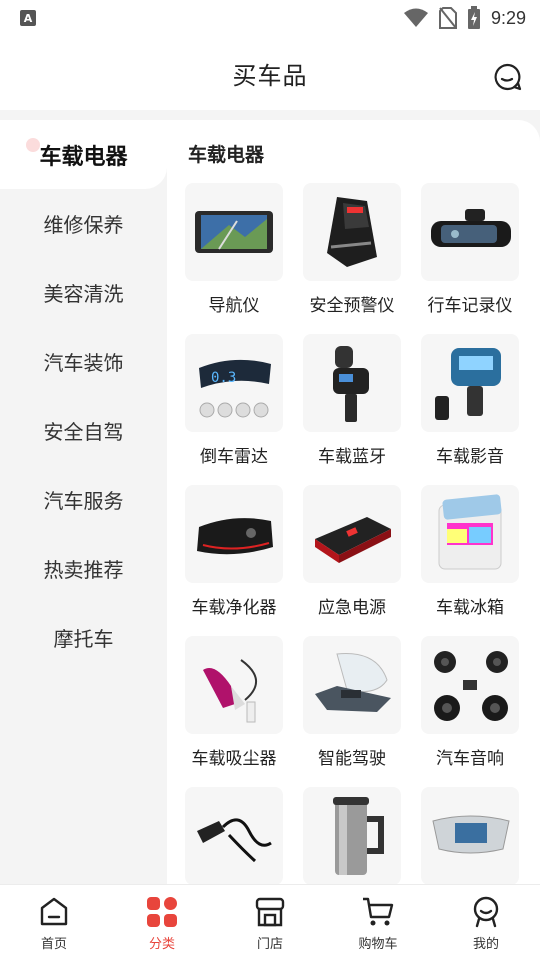  I want to click on product-vacuum: 车载吸尘器, so click(235, 706).